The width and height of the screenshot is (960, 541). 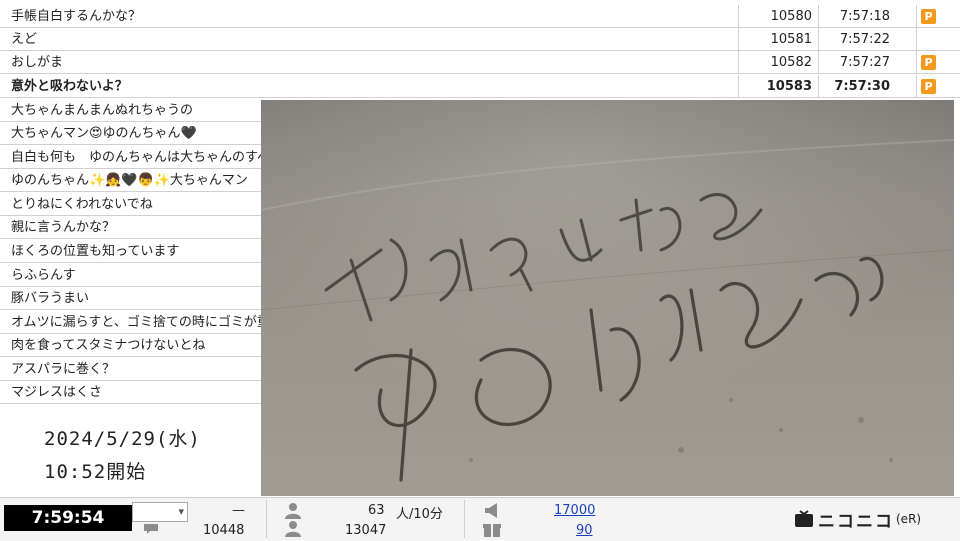 I want to click on niconico-logo: ニコニコ (eR), so click(x=857, y=519).